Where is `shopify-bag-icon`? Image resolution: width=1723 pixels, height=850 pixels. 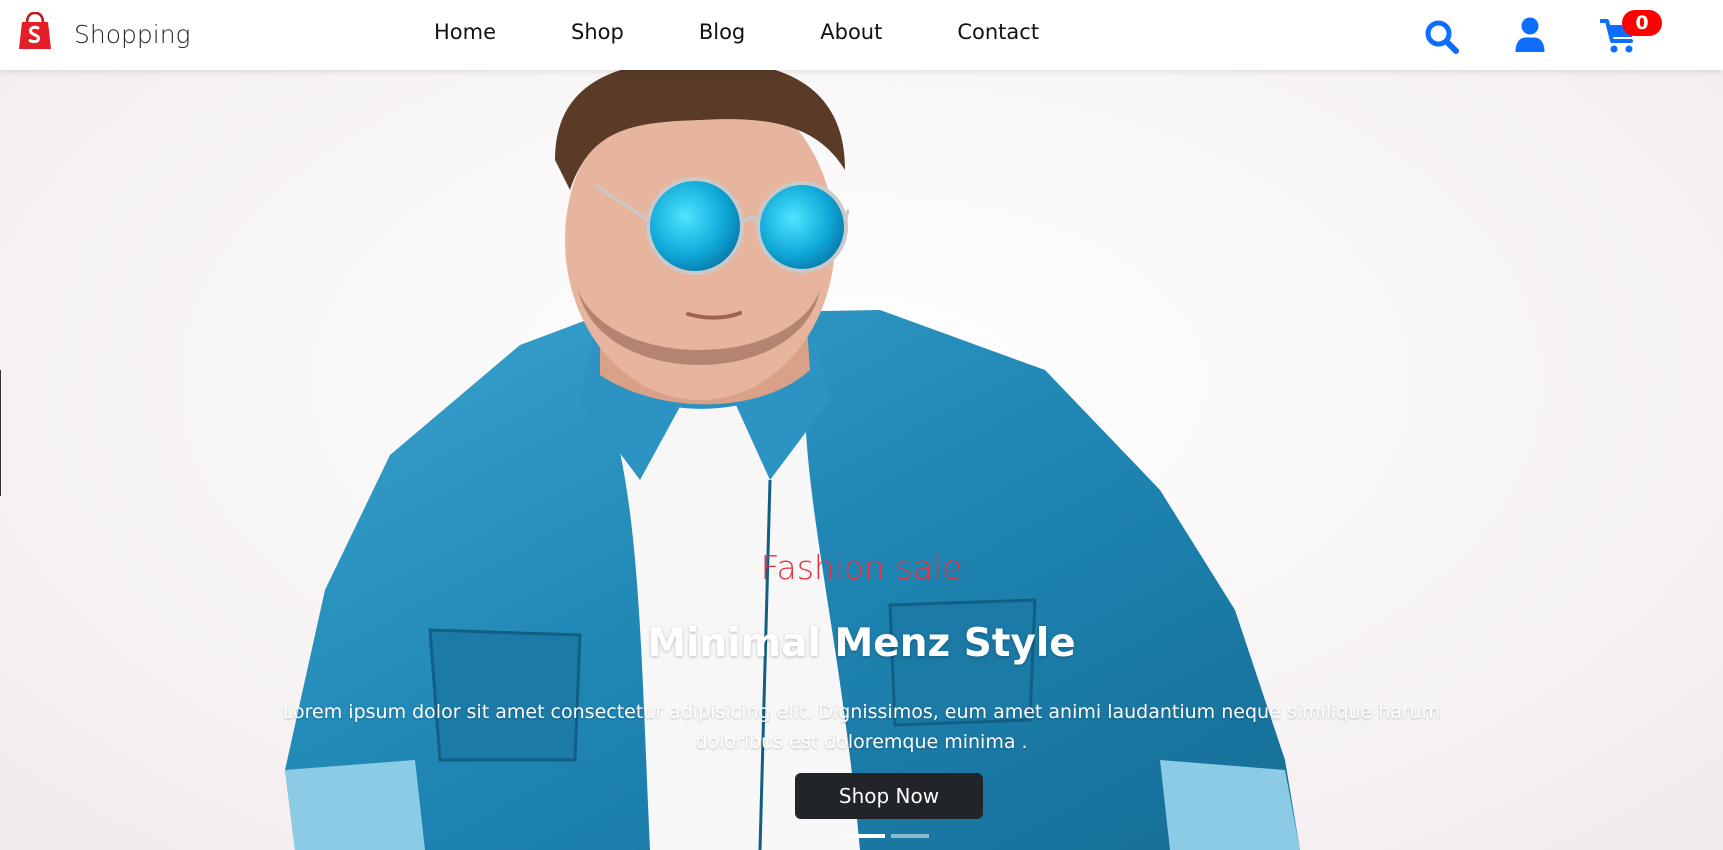 shopify-bag-icon is located at coordinates (35, 30).